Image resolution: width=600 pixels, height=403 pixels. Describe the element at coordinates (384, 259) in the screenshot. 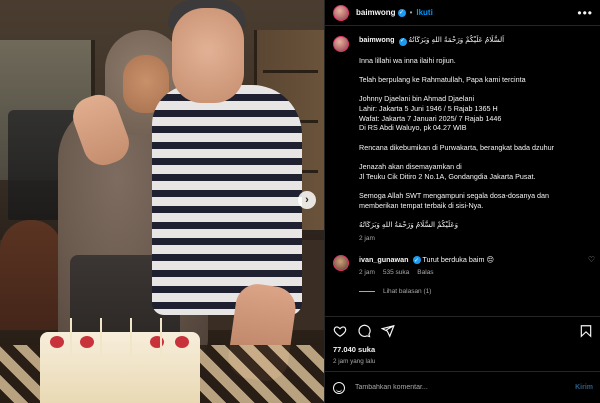

I see `commenter-username: ivan_gunawan` at that location.